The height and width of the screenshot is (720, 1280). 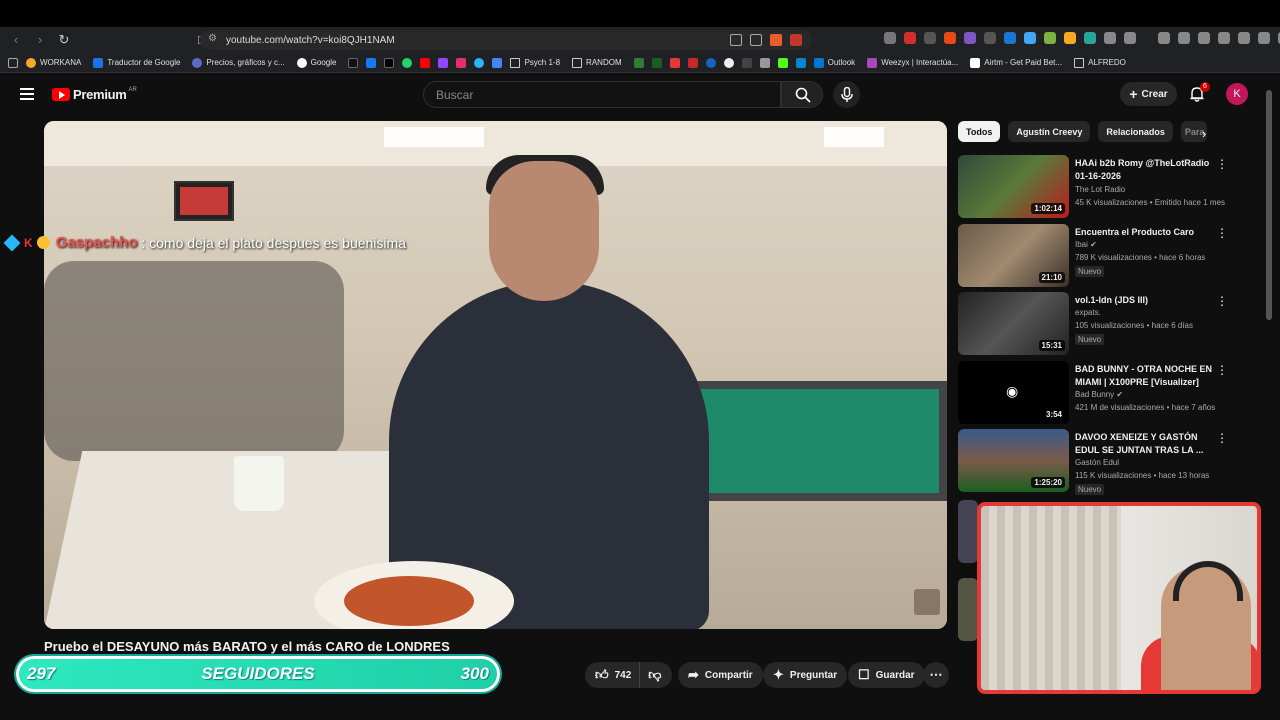 I want to click on share-icon, so click(x=756, y=40).